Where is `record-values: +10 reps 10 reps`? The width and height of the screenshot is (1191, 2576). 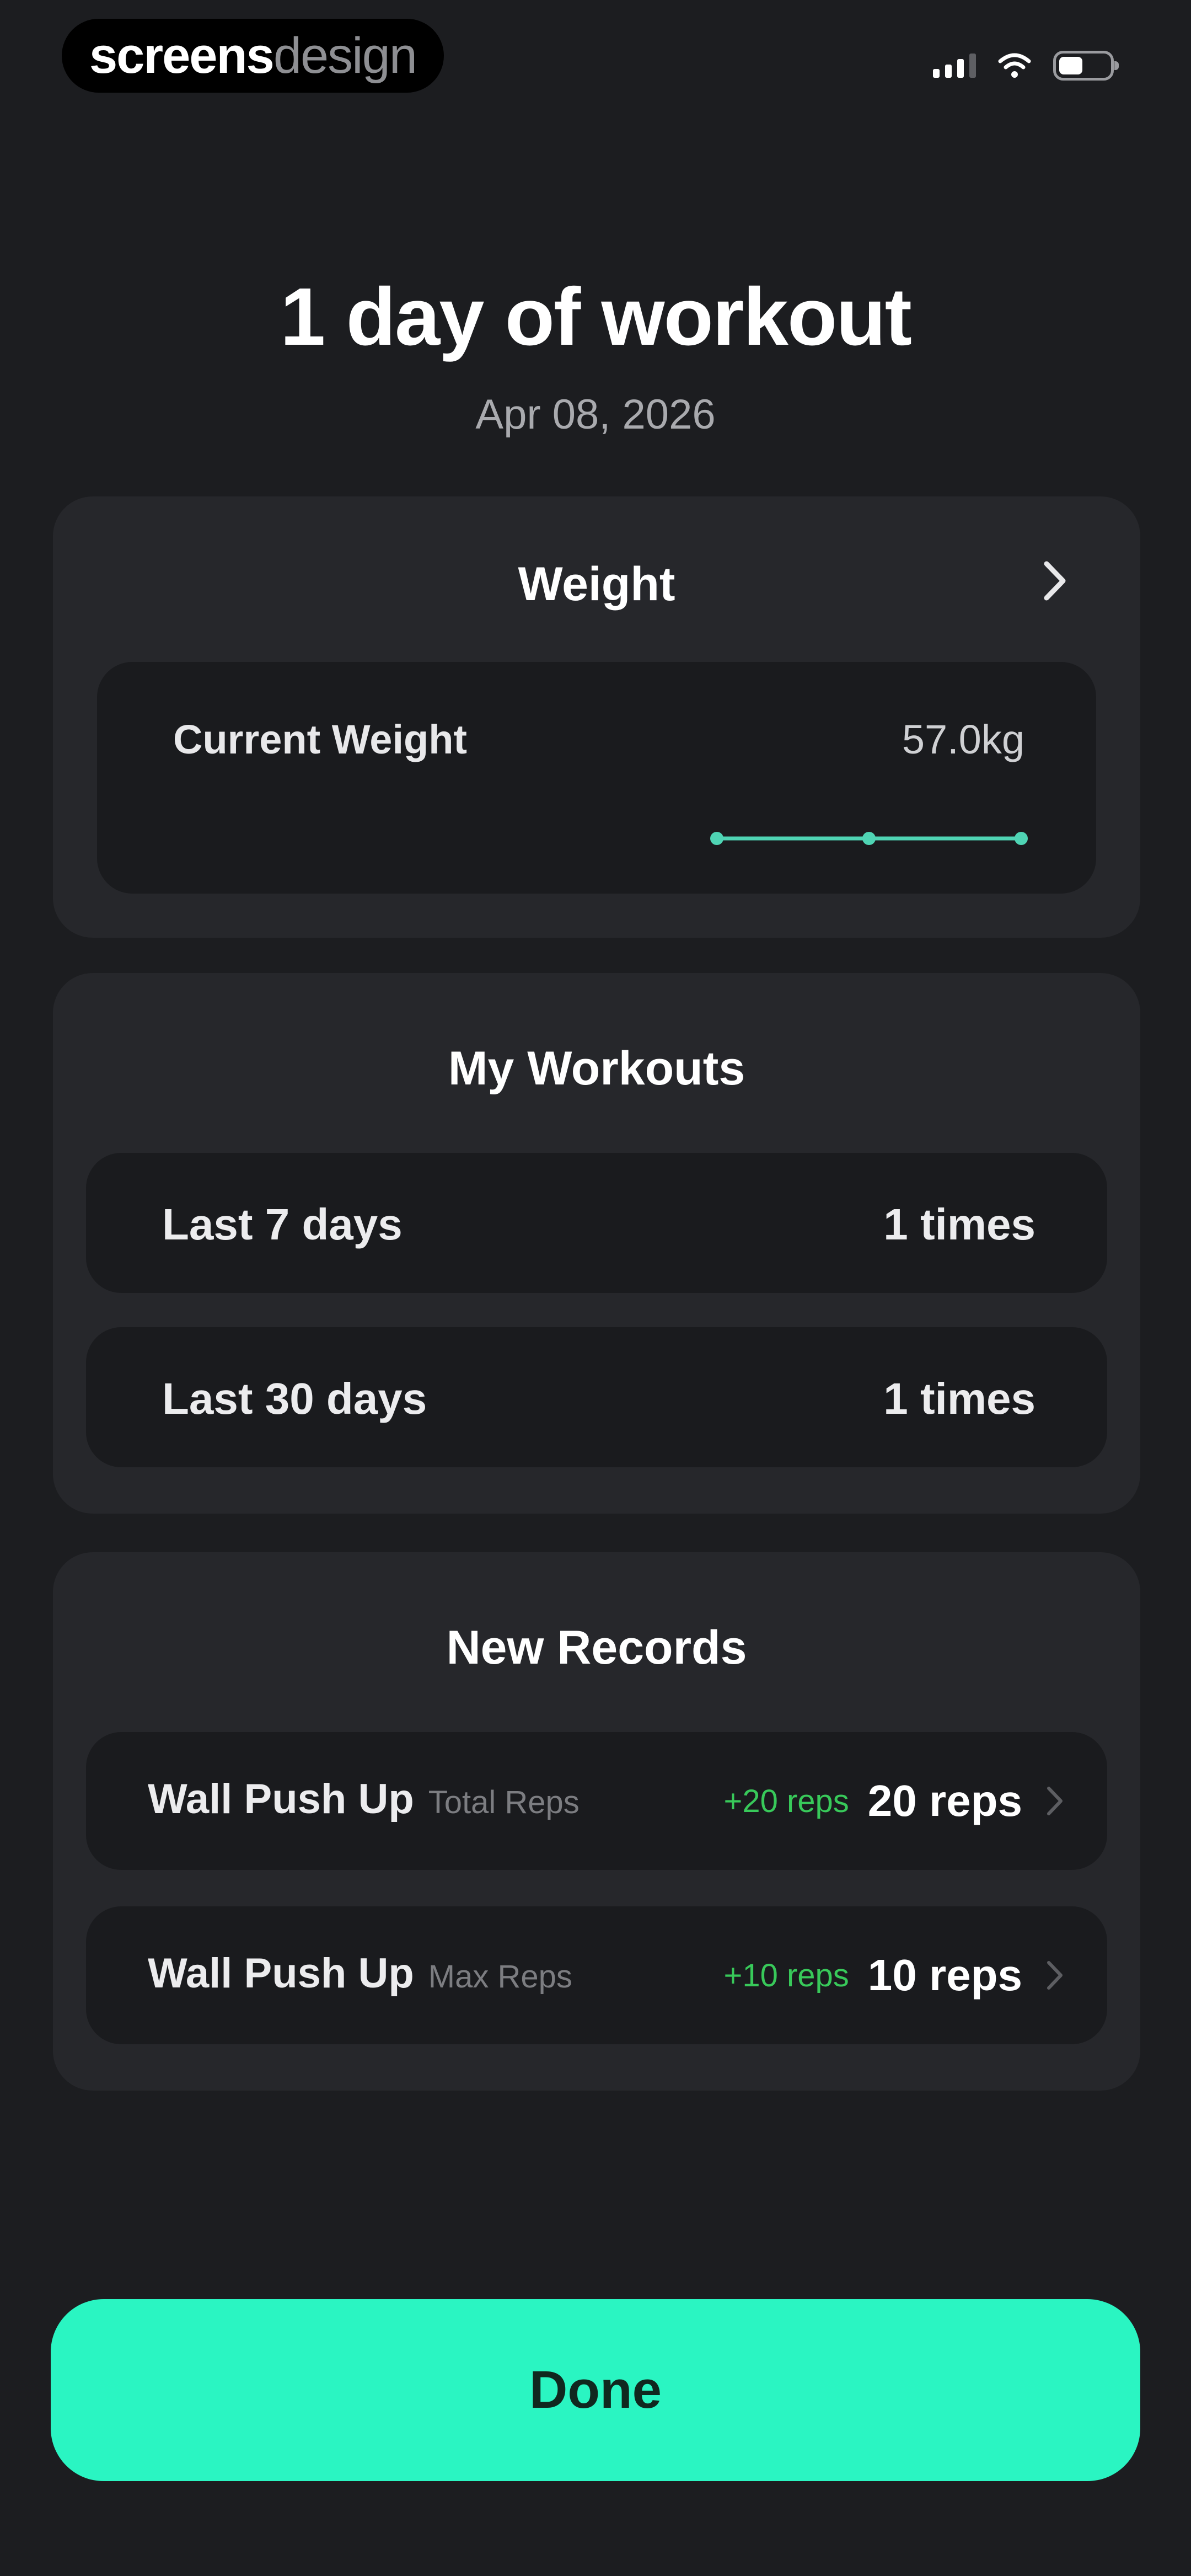 record-values: +10 reps 10 reps is located at coordinates (896, 1975).